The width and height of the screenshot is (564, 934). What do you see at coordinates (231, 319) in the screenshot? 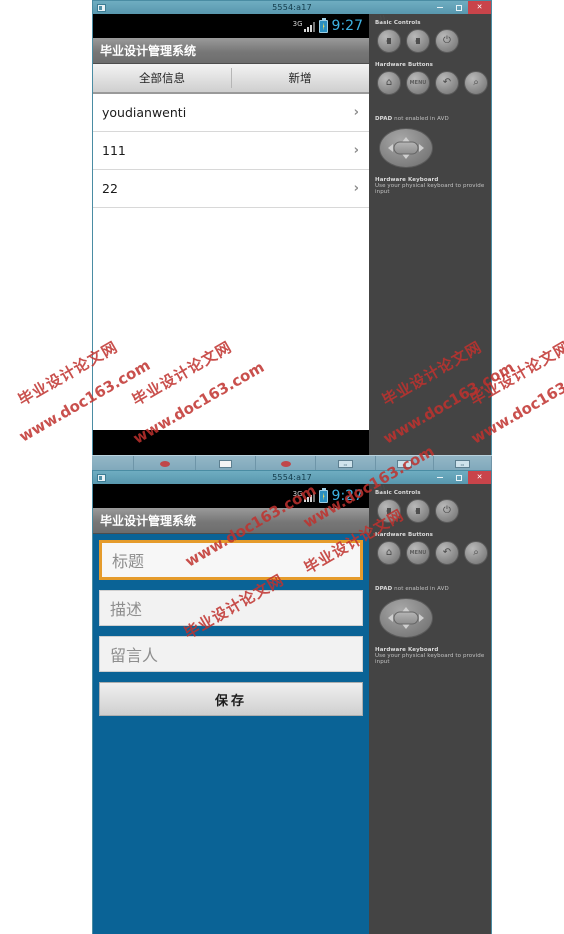
I see `list-empty-area` at bounding box center [231, 319].